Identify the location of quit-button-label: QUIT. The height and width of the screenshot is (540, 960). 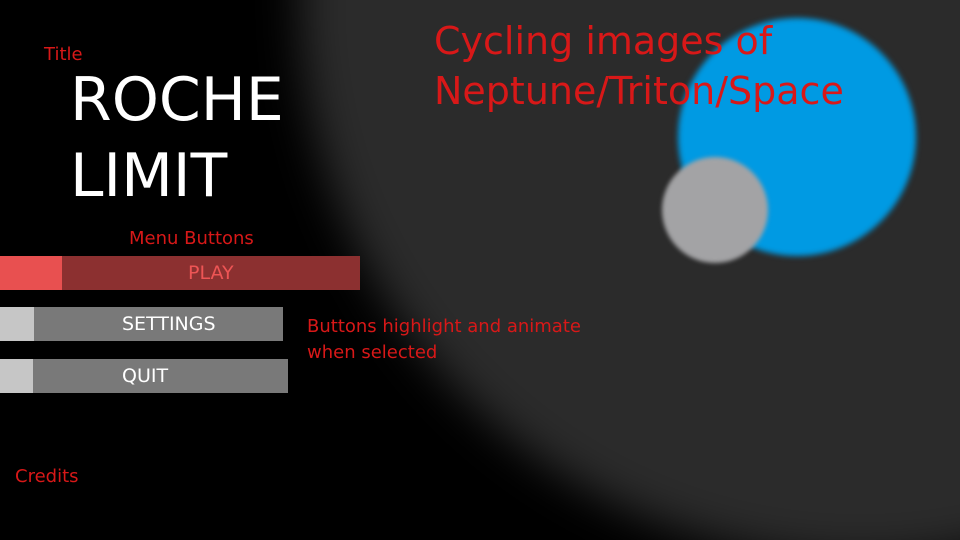
(145, 376).